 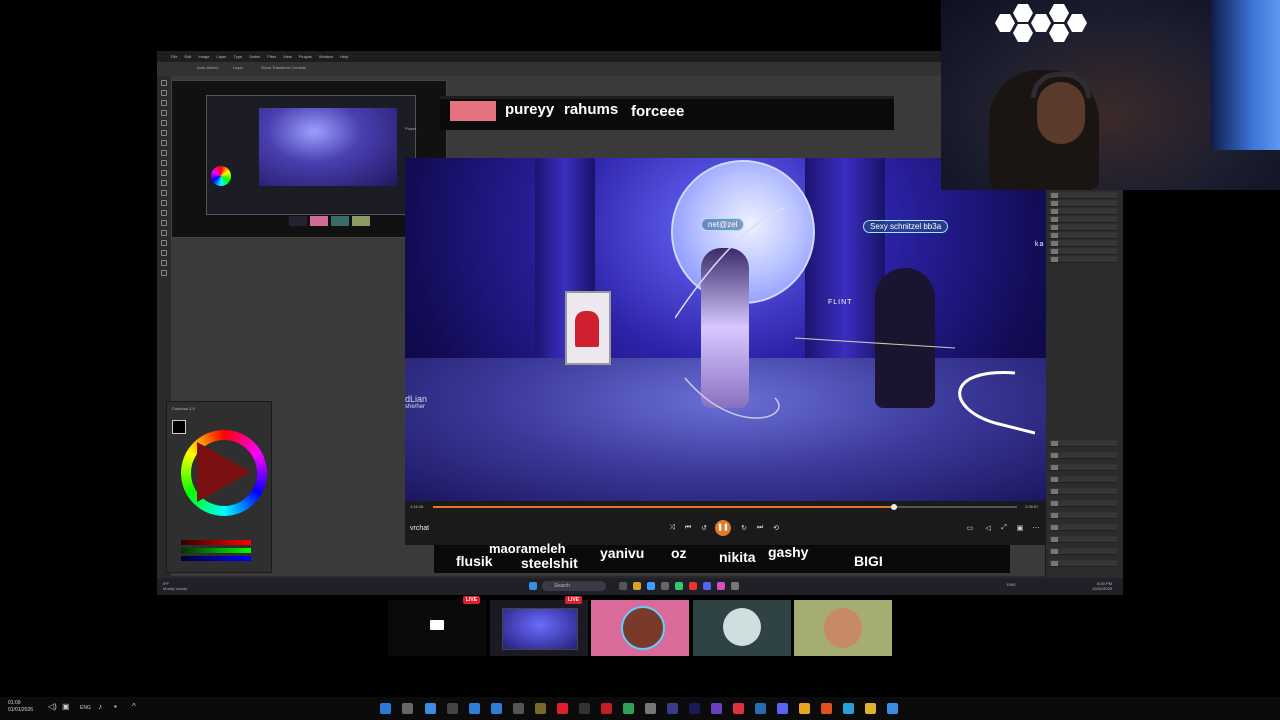 I want to click on pause-button: ❚❚, so click(x=723, y=528).